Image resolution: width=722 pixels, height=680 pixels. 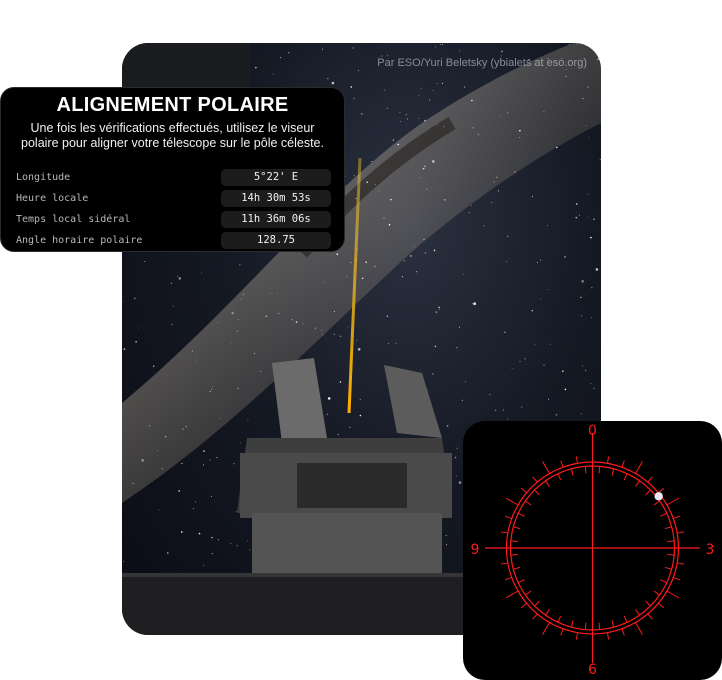 I want to click on photo-corner-shadow, so click(x=186, y=68).